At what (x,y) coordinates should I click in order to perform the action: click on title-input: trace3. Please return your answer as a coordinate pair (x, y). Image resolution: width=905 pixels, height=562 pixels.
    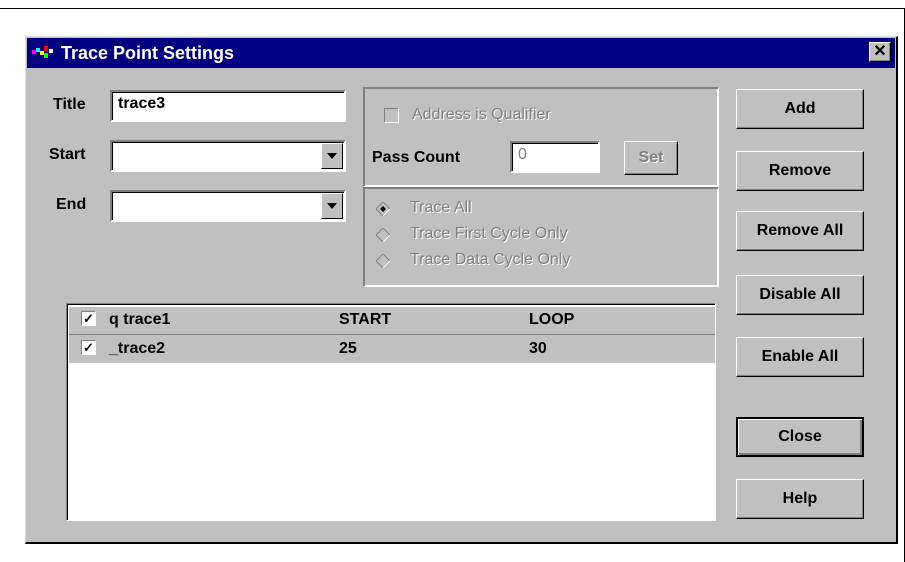
    Looking at the image, I should click on (228, 106).